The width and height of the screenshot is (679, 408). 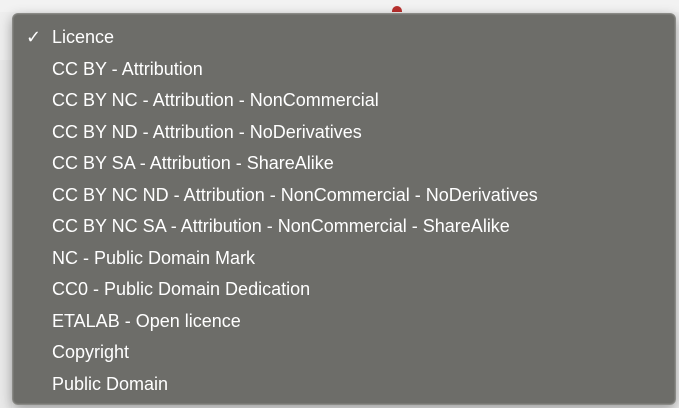 What do you see at coordinates (181, 289) in the screenshot?
I see `menu-item-label: CC0 - Public Domain Dedication` at bounding box center [181, 289].